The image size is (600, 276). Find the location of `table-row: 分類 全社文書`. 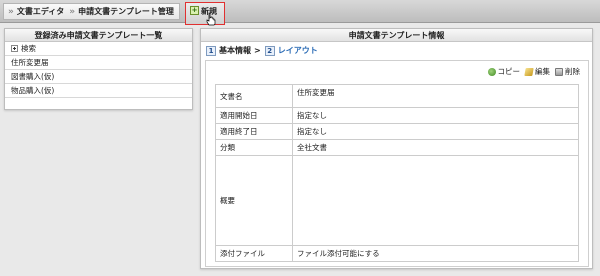

table-row: 分類 全社文書 is located at coordinates (397, 147).